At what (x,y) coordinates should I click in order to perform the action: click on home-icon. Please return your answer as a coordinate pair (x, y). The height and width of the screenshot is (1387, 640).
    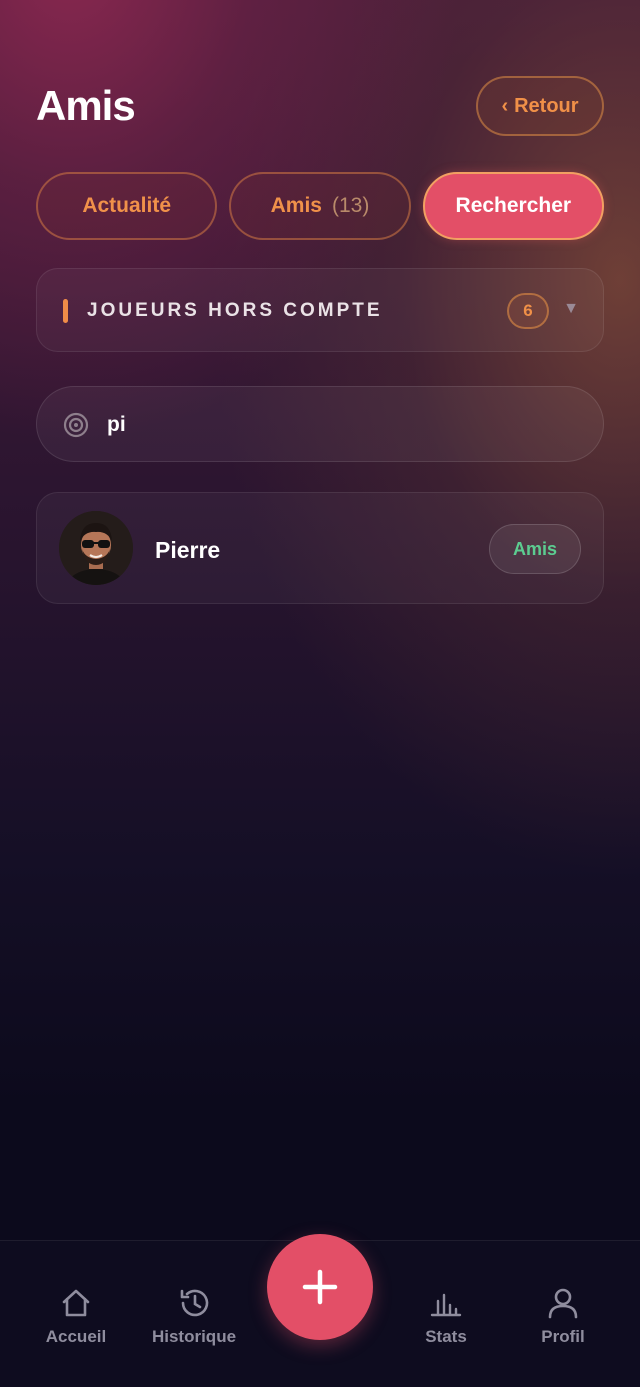
    Looking at the image, I should click on (76, 1303).